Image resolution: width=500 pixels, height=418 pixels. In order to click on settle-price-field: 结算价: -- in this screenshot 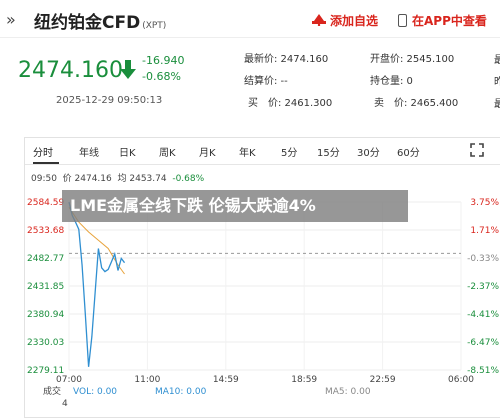, I will do `click(266, 81)`.